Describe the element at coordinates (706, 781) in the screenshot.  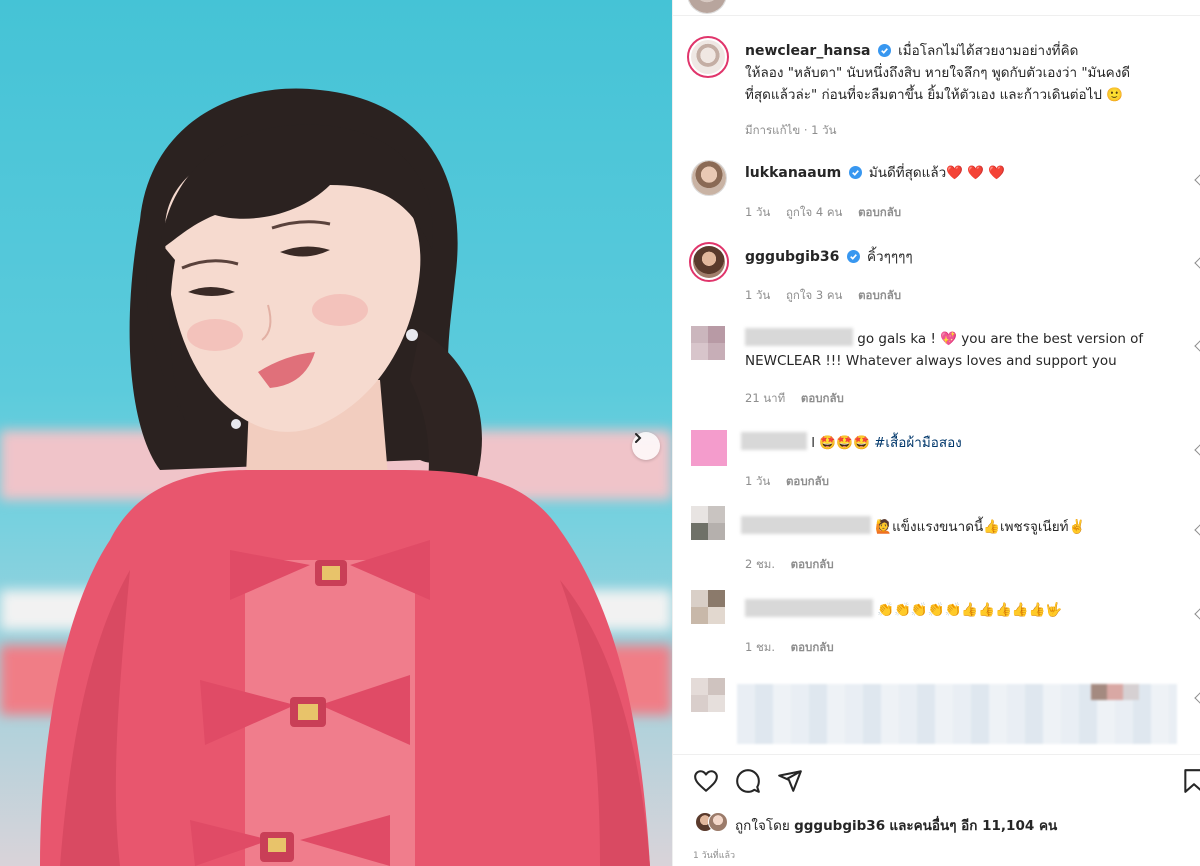
I see `heart-icon` at that location.